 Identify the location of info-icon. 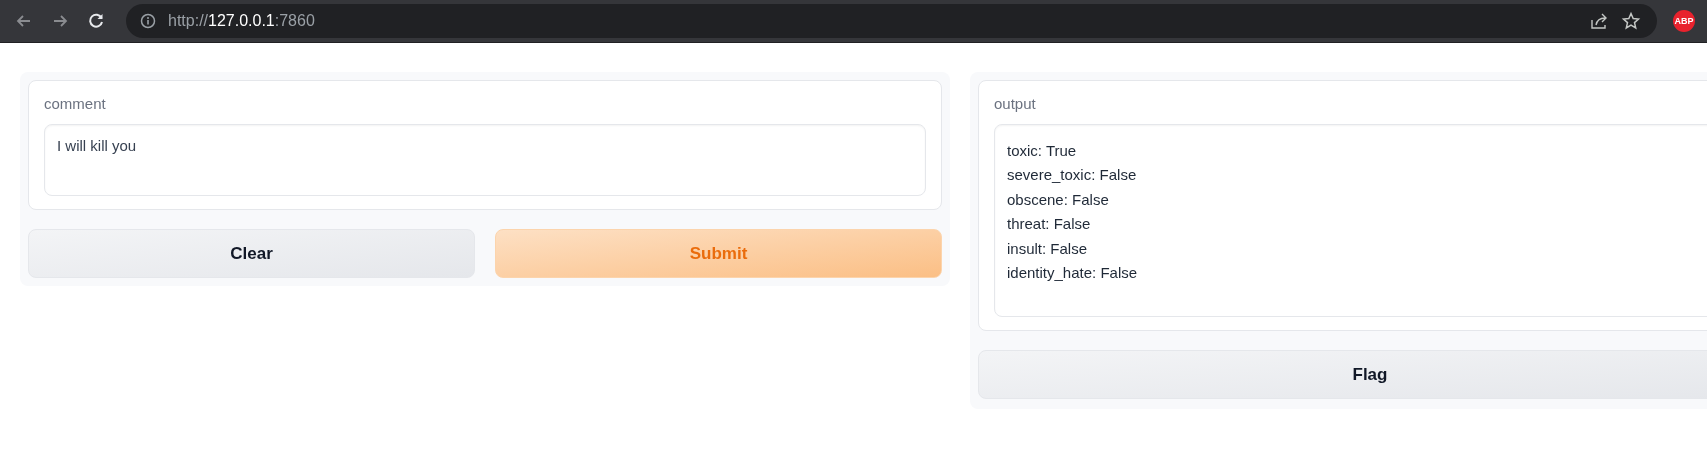
(148, 21).